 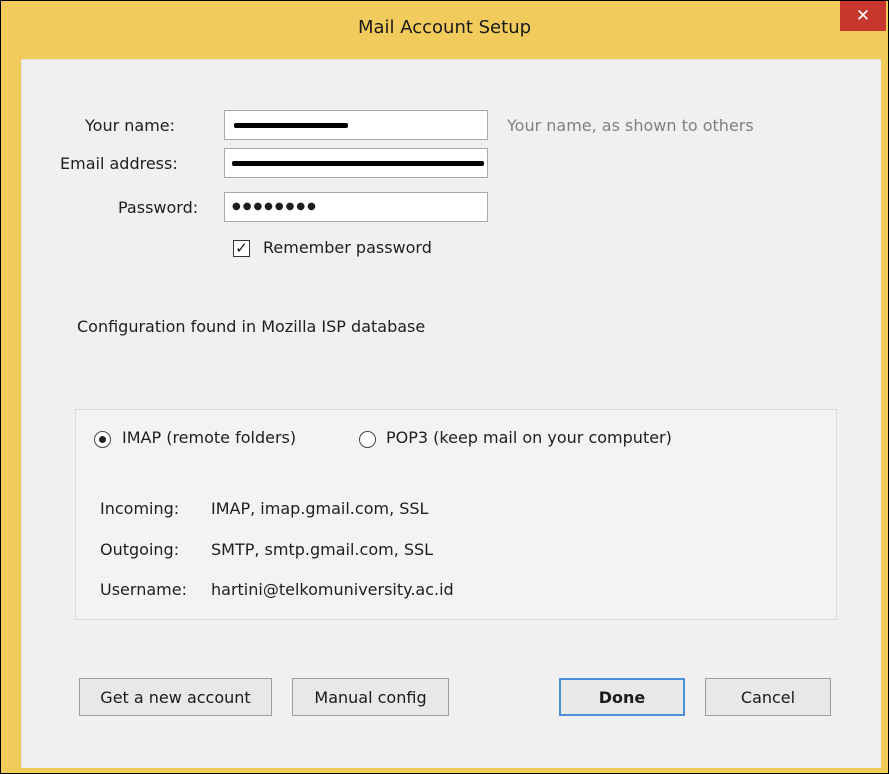 I want to click on checkmark-icon: ✓, so click(x=241, y=248).